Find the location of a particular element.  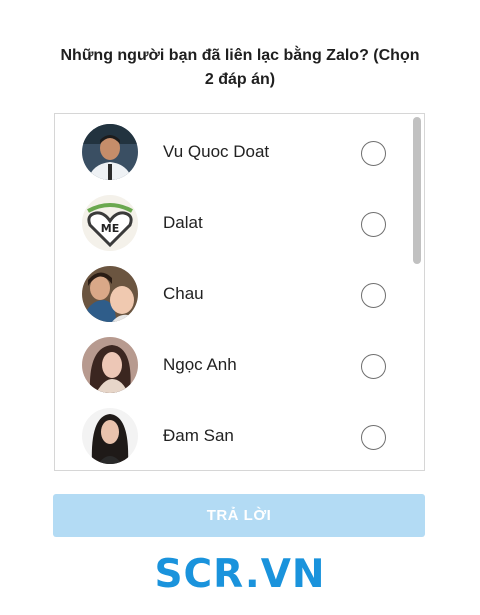

avatar: ME is located at coordinates (110, 223).